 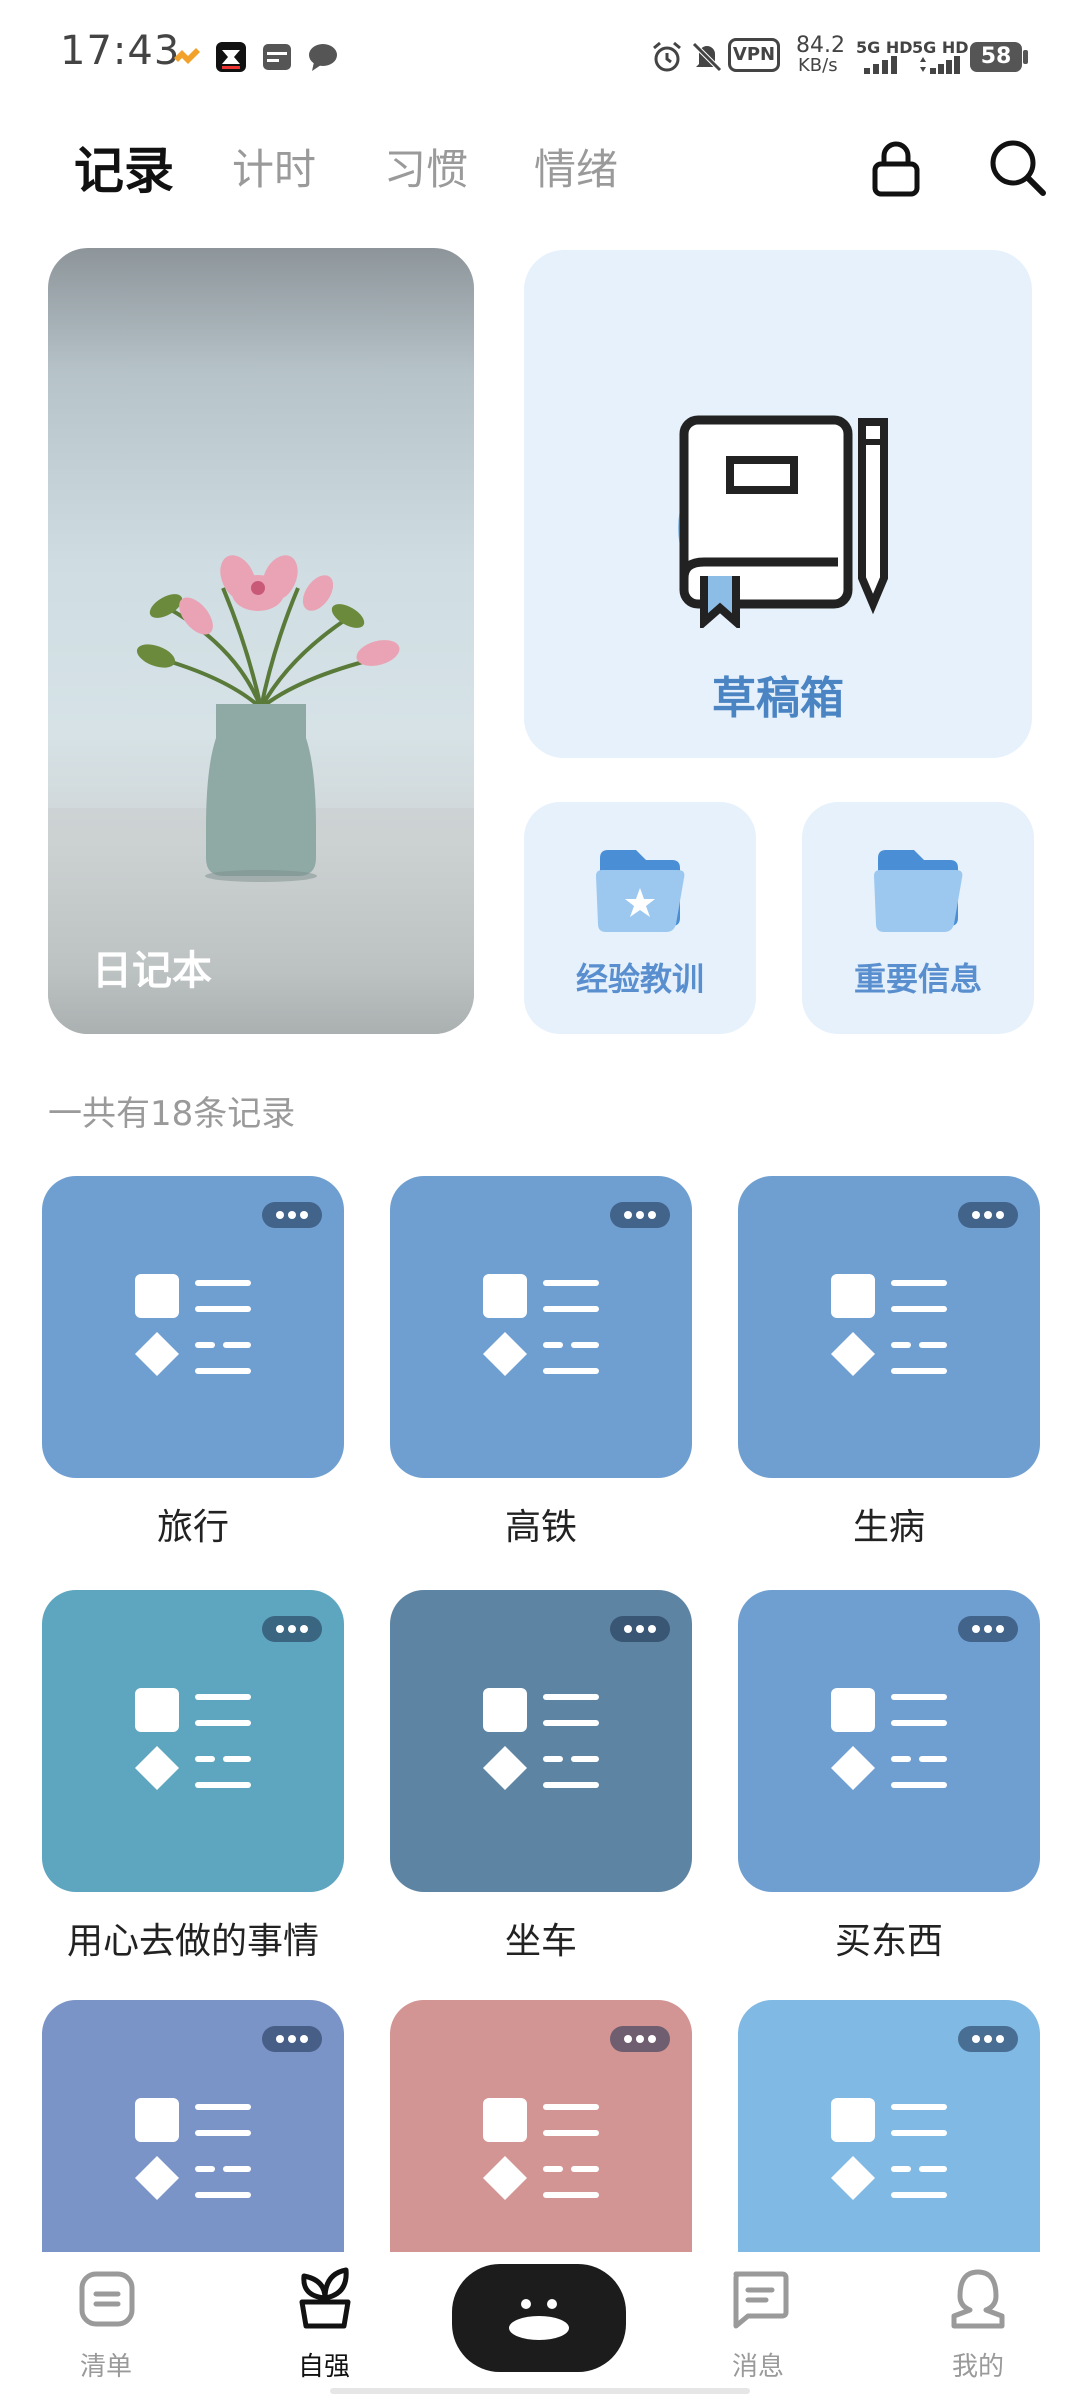 What do you see at coordinates (667, 56) in the screenshot?
I see `alarm-icon` at bounding box center [667, 56].